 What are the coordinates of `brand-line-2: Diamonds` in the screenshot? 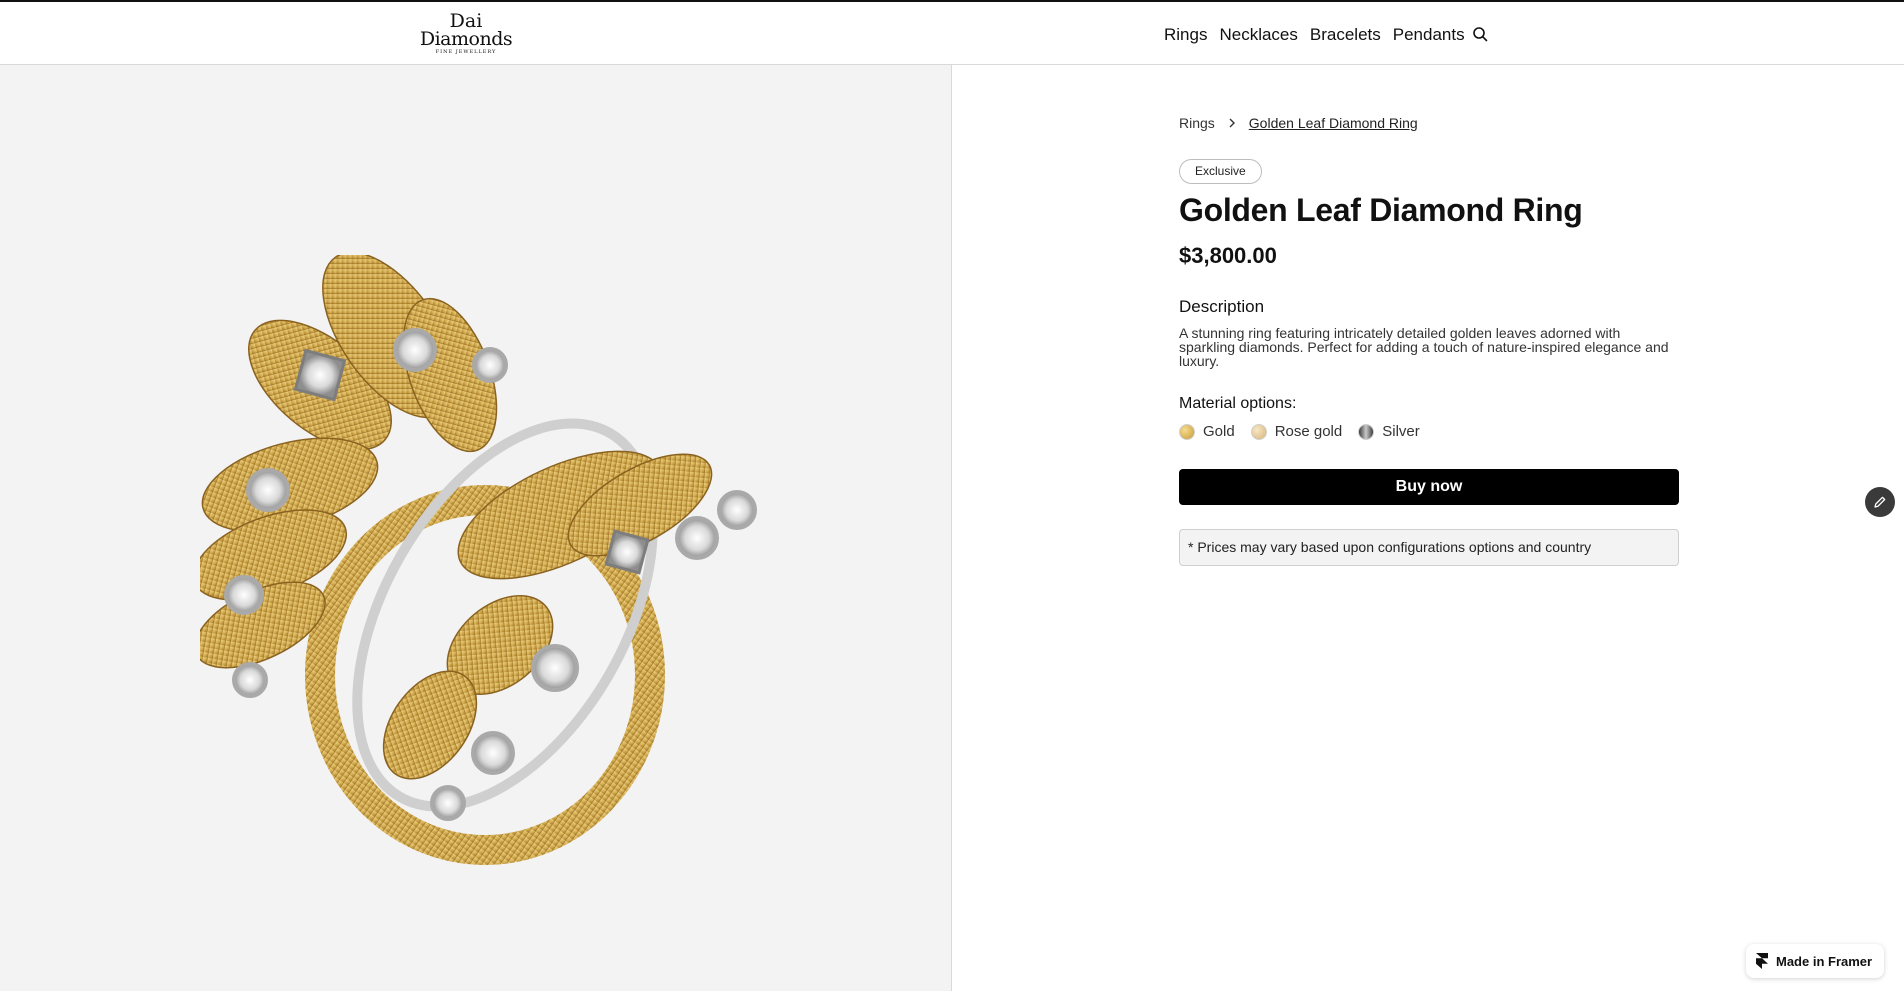 It's located at (466, 39).